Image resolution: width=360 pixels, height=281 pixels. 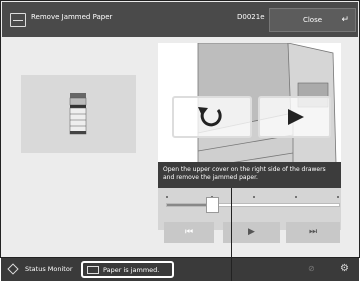 I want to click on status-bar: Status Monitor Paper is jammed. ⊘ ⚙, so click(x=180, y=269).